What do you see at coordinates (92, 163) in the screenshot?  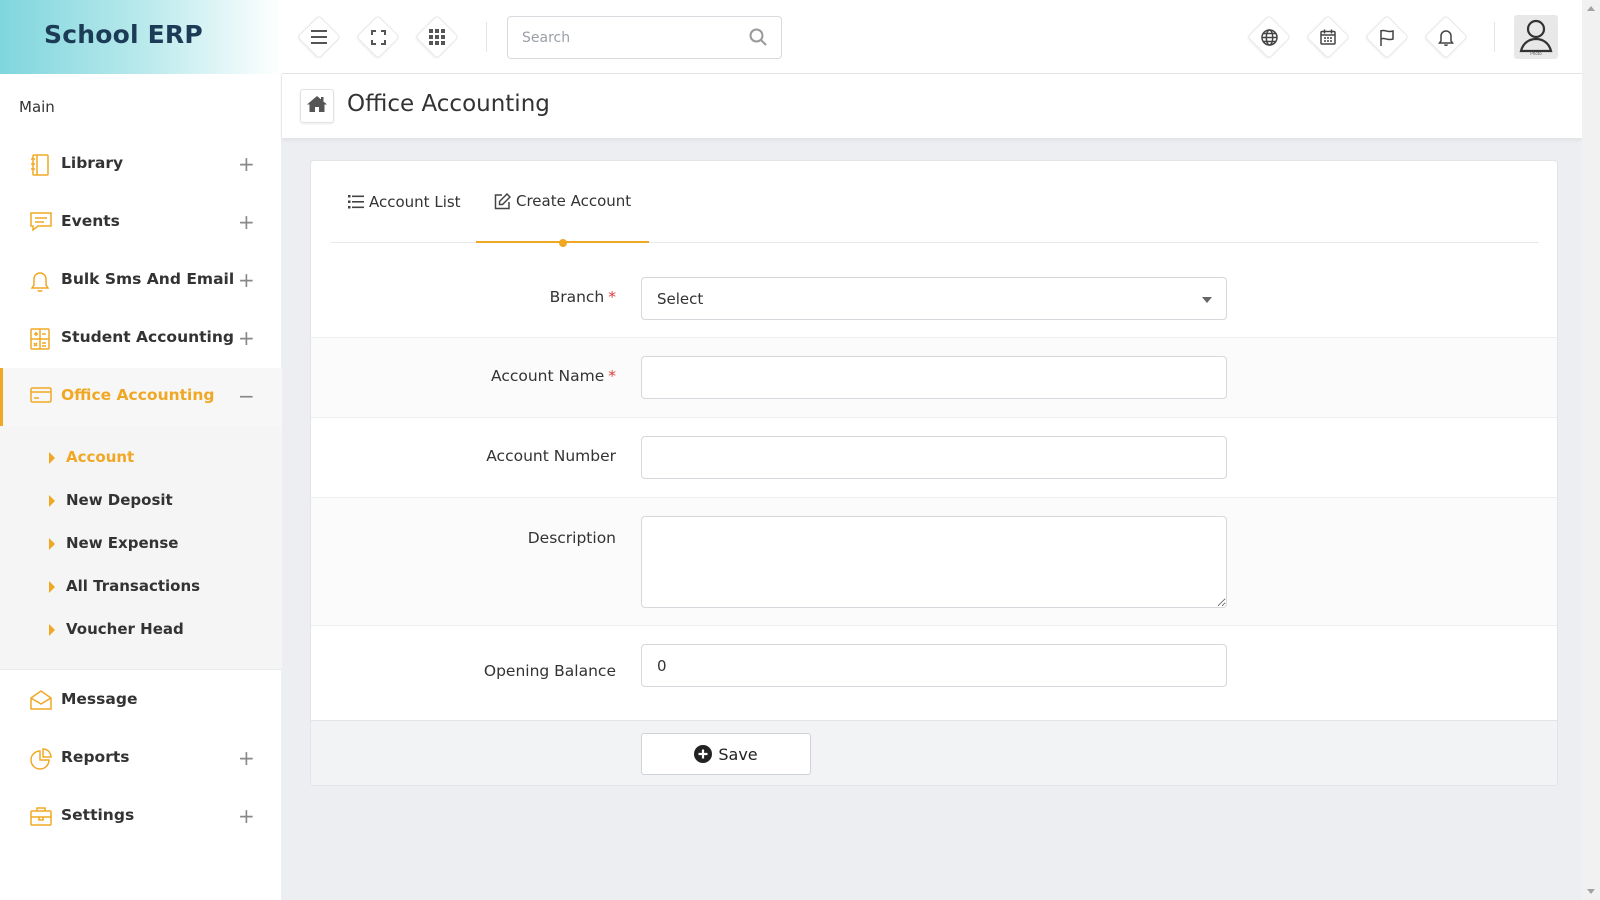 I see `sidebar-item-label: Library` at bounding box center [92, 163].